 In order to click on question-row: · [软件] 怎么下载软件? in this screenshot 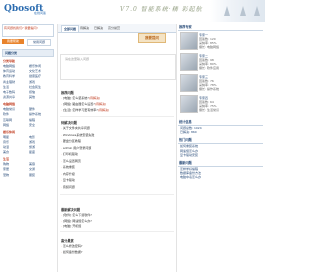, I will do `click(76, 215)`.